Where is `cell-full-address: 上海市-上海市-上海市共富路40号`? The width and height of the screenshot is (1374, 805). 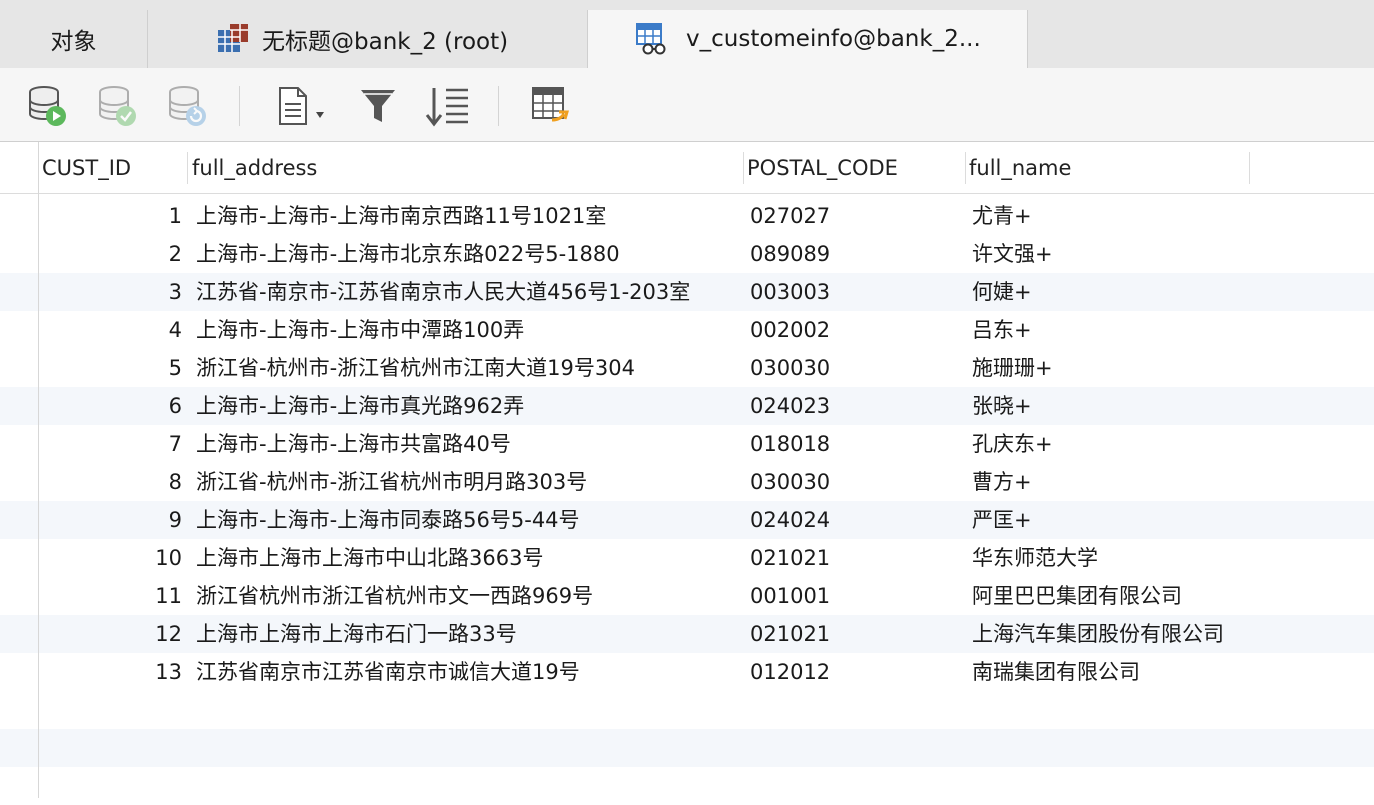 cell-full-address: 上海市-上海市-上海市共富路40号 is located at coordinates (470, 444).